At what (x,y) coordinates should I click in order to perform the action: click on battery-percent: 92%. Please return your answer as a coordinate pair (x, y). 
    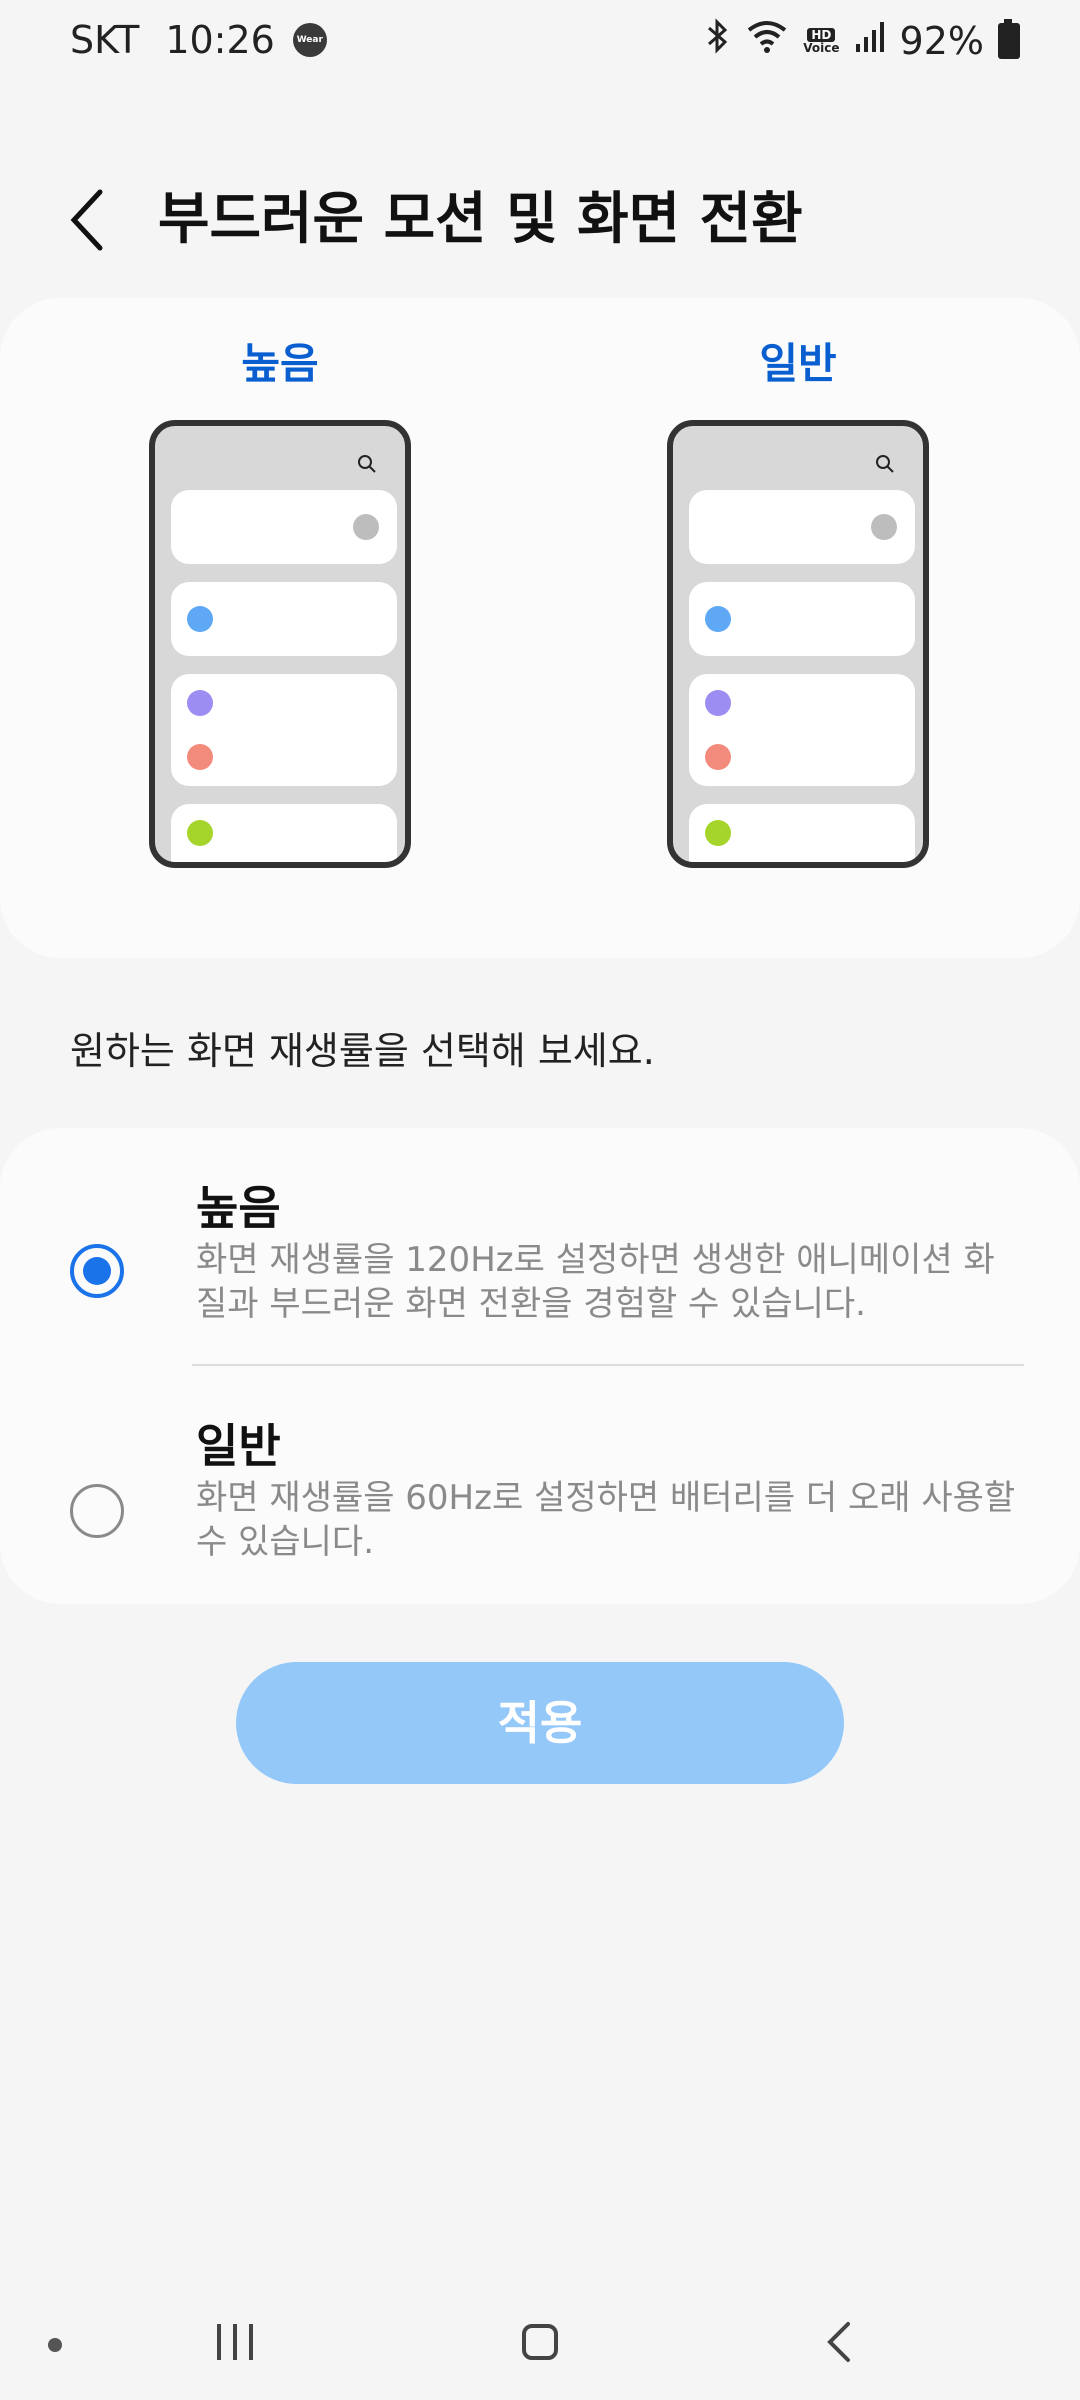
    Looking at the image, I should click on (941, 40).